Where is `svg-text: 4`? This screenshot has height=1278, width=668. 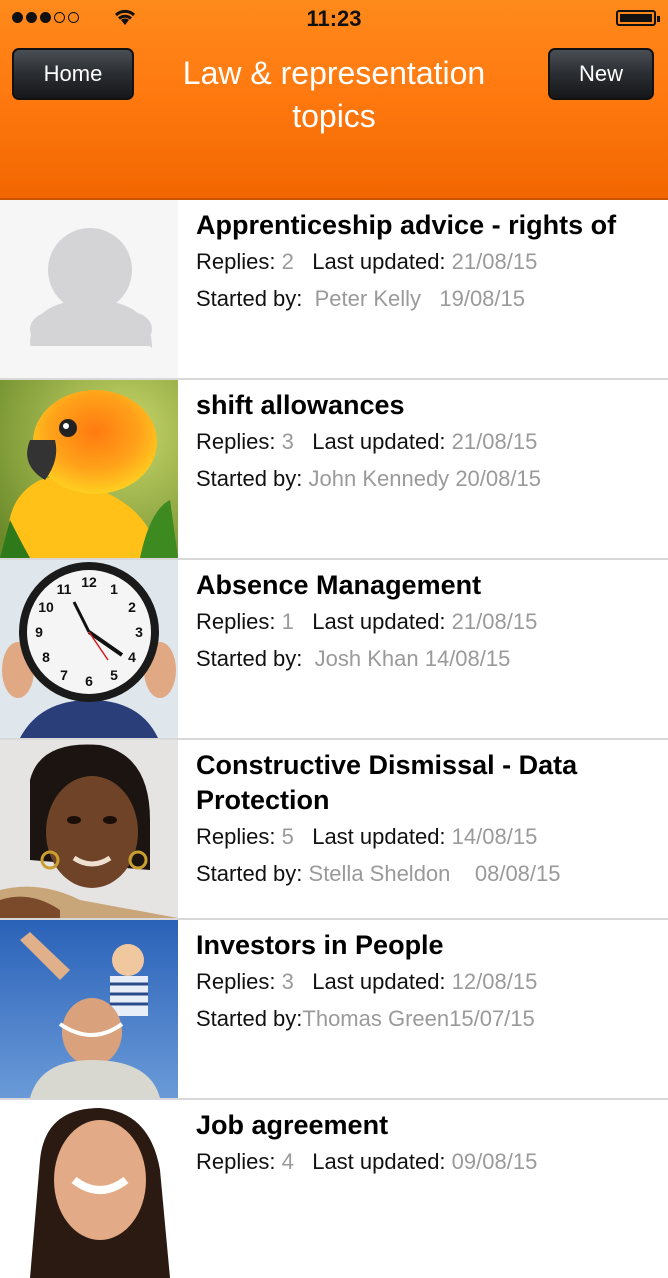 svg-text: 4 is located at coordinates (132, 657).